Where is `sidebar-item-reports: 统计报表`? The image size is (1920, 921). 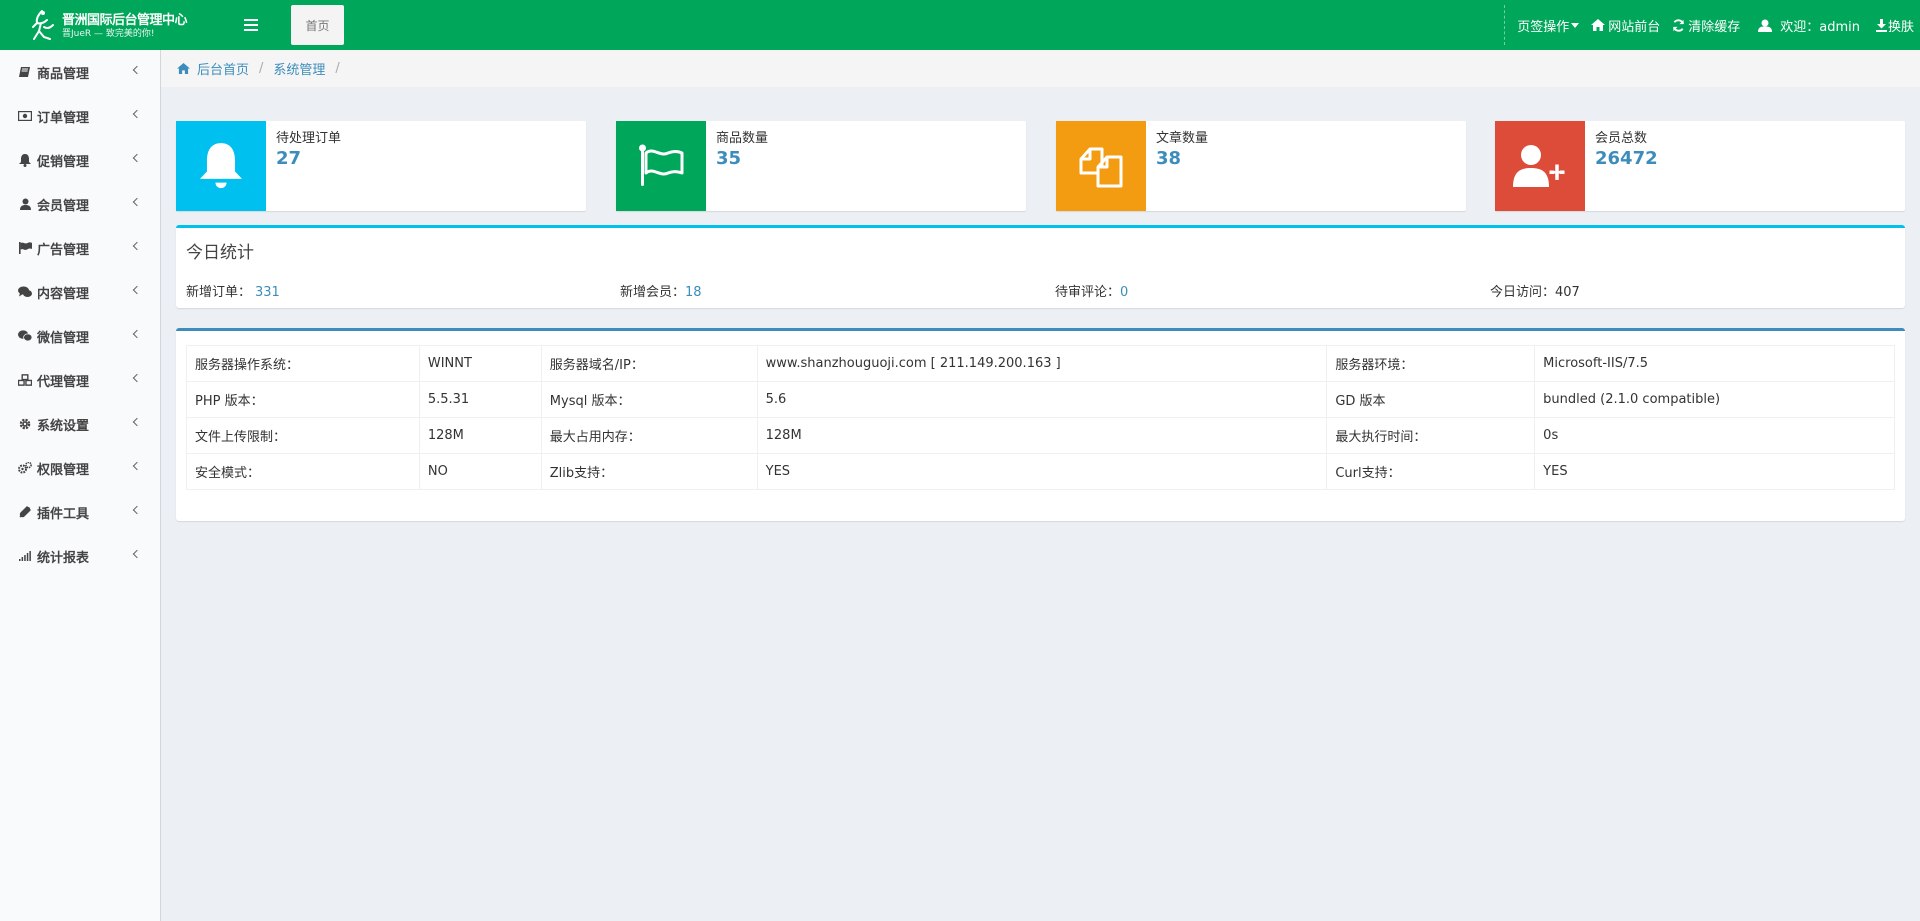
sidebar-item-reports: 统计报表 is located at coordinates (80, 556).